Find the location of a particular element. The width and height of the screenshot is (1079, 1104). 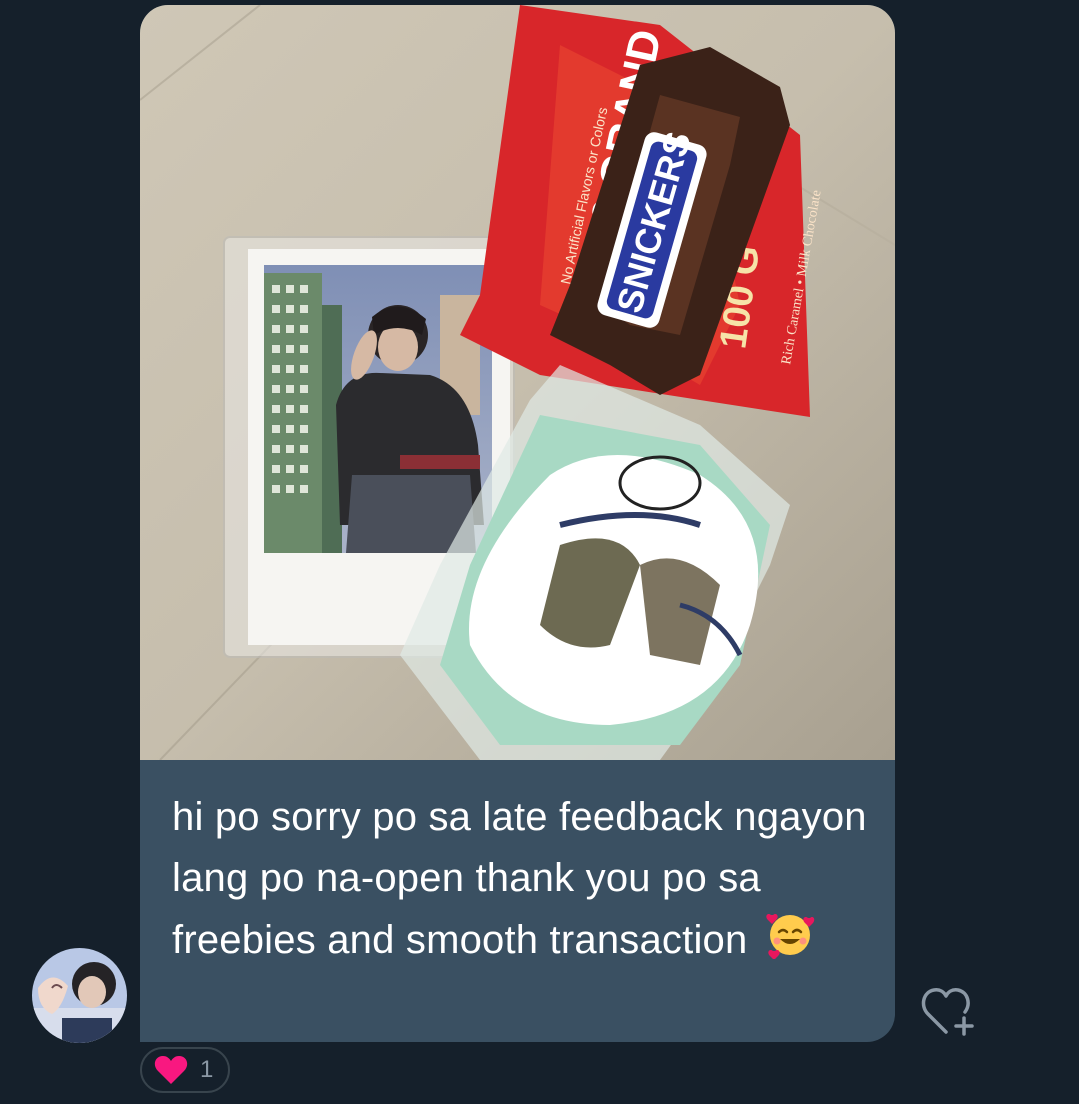

add-reaction-button is located at coordinates (949, 1011).